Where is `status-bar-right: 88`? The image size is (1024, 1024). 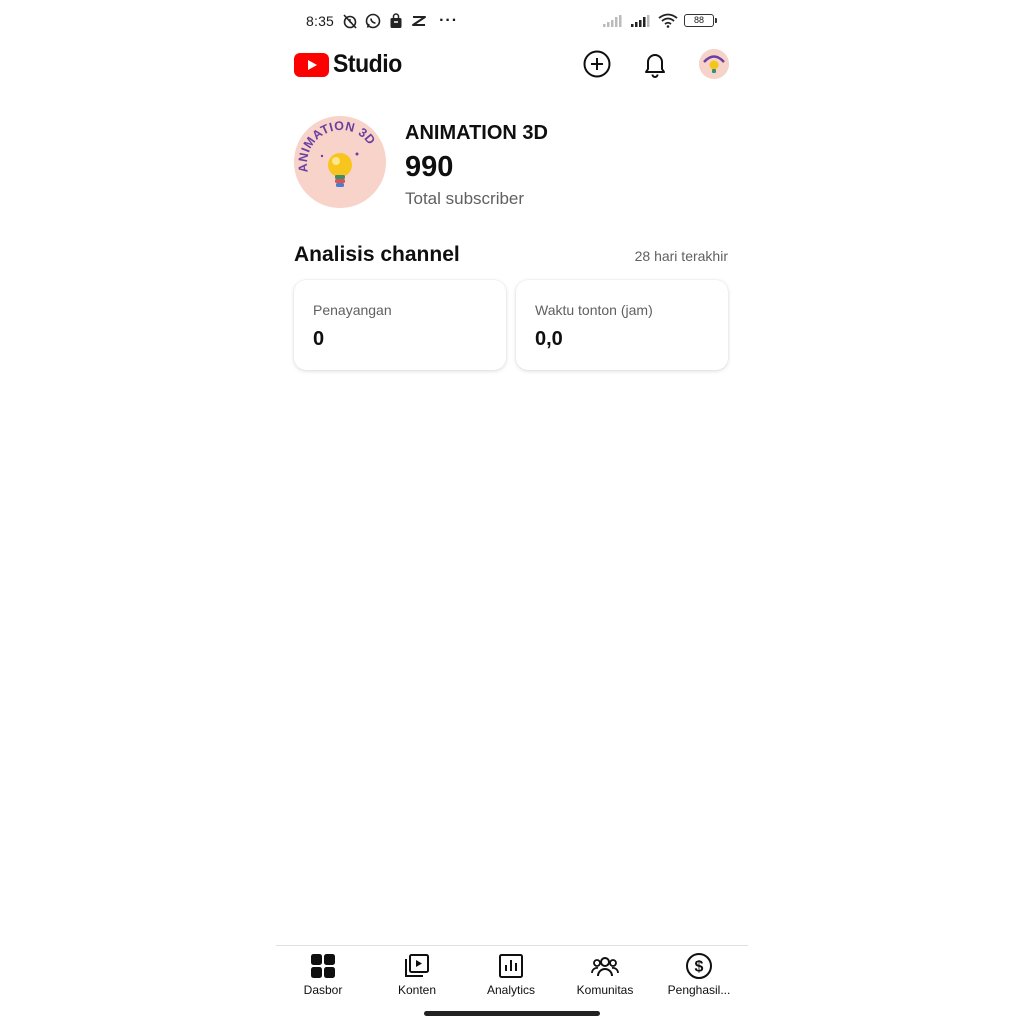
status-bar-right: 88 is located at coordinates (659, 20).